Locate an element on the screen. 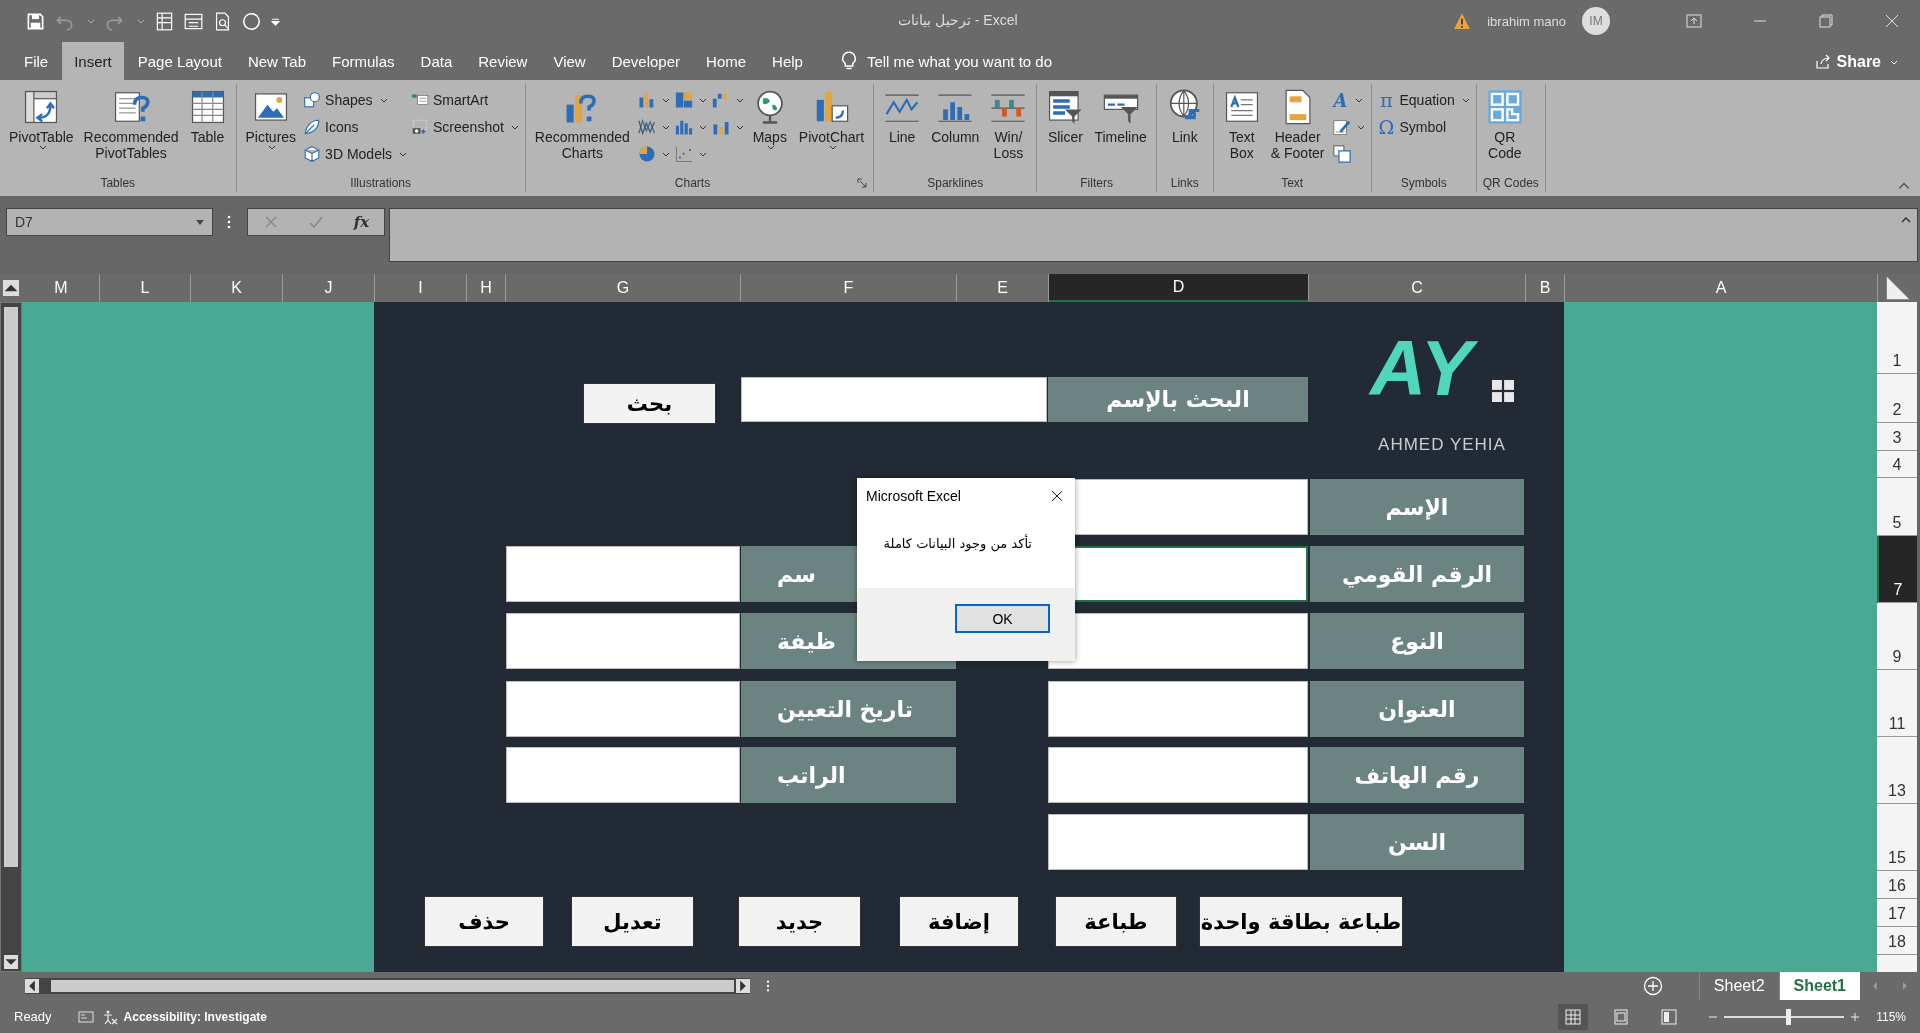  ribbon-button: π Equation is located at coordinates (1423, 100).